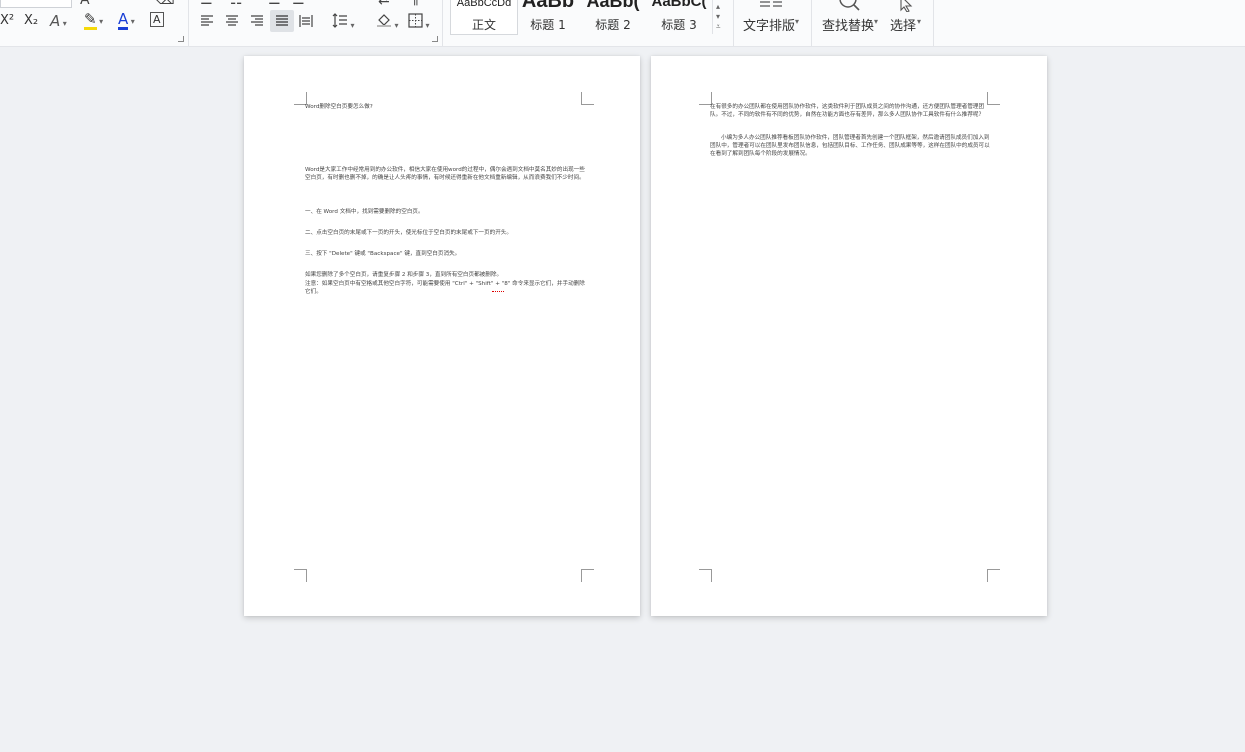 The width and height of the screenshot is (1245, 752). Describe the element at coordinates (36, 4) in the screenshot. I see `font-size-box` at that location.